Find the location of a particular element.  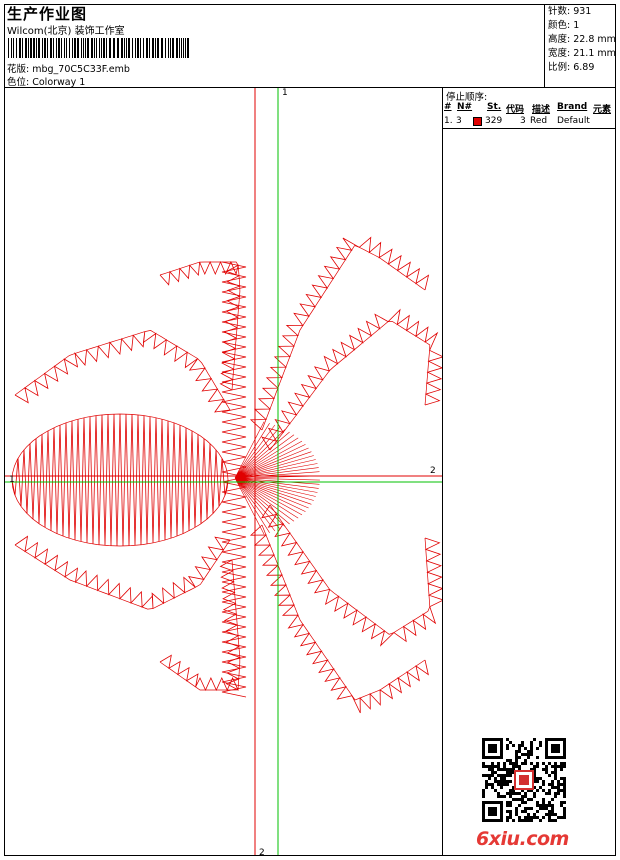

company-name: Wilcom(北京) 装饰工作室 is located at coordinates (66, 31).